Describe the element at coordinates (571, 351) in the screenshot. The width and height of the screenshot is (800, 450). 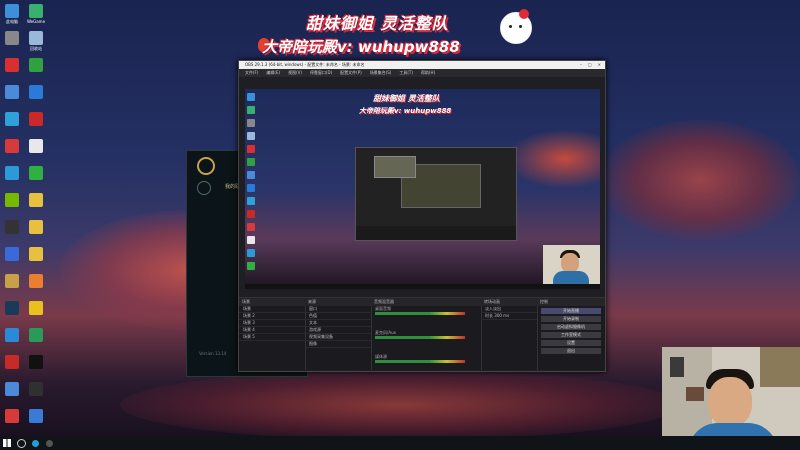
I see `control-button: 退出` at that location.